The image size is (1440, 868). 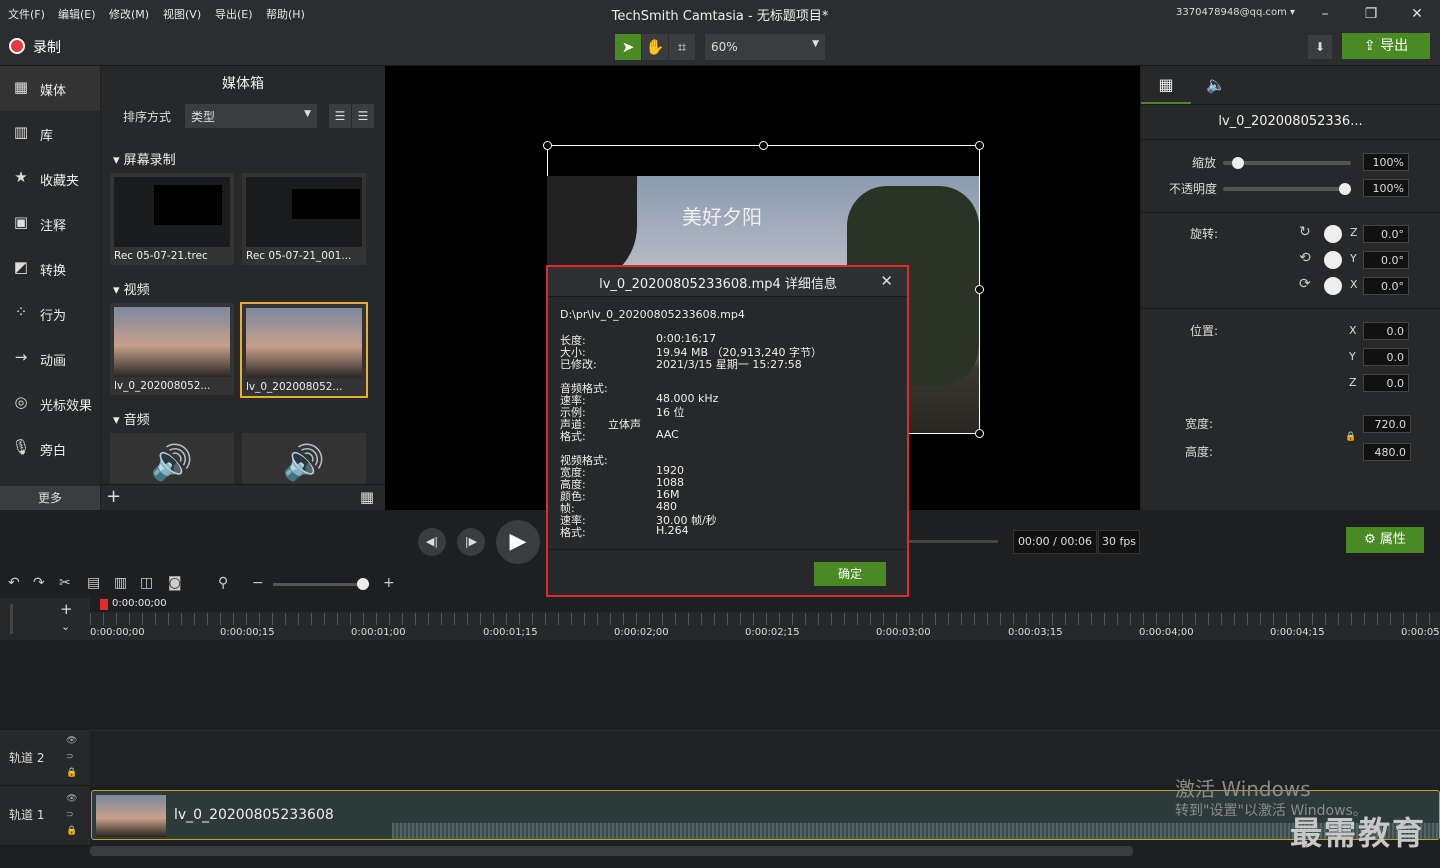 What do you see at coordinates (1320, 47) in the screenshot?
I see `download-icon: ⬇` at bounding box center [1320, 47].